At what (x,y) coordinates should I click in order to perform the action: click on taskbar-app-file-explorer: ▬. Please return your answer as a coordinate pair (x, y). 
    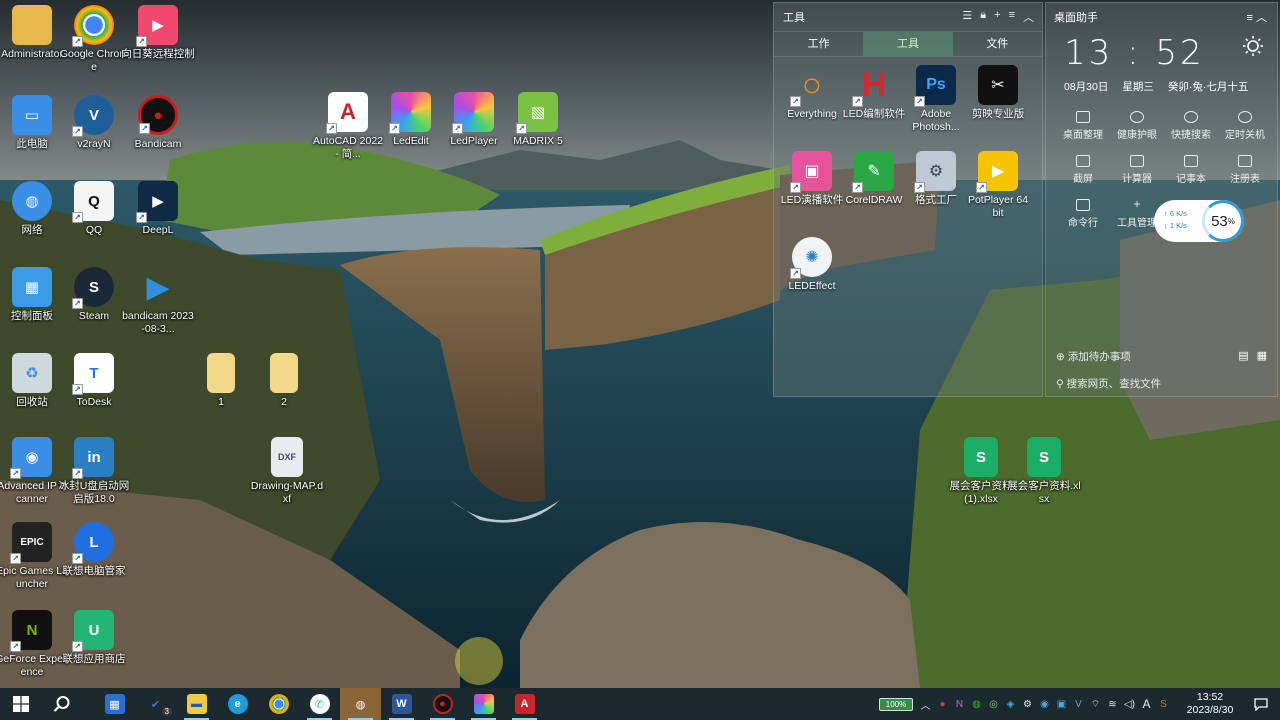
    Looking at the image, I should click on (196, 704).